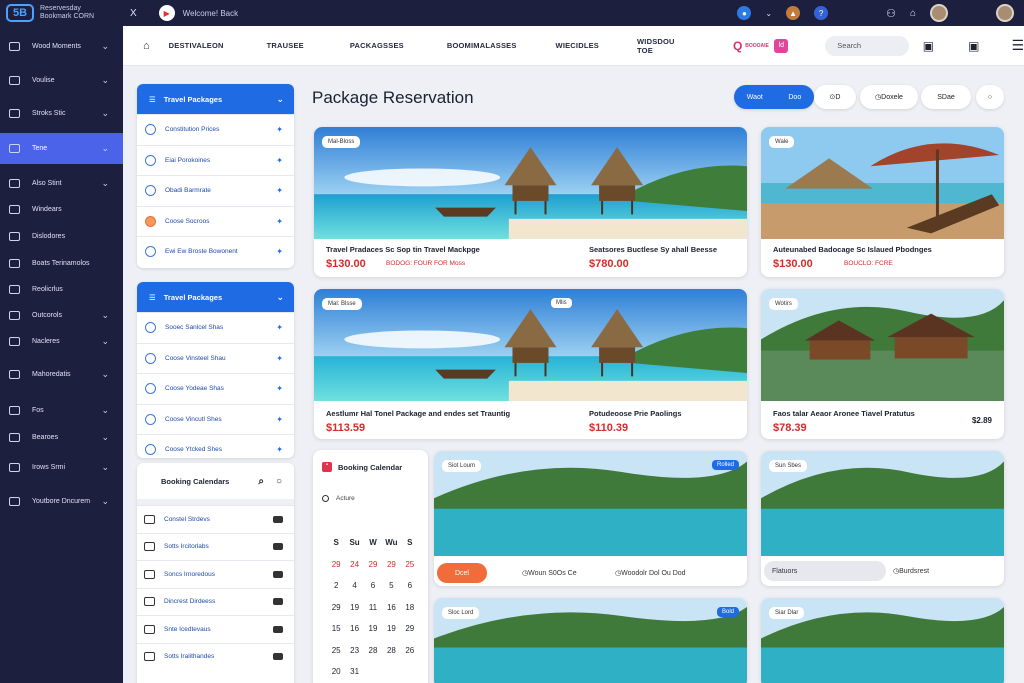 The width and height of the screenshot is (1024, 683). I want to click on sidebar-item: Reolicrlus, so click(61, 289).